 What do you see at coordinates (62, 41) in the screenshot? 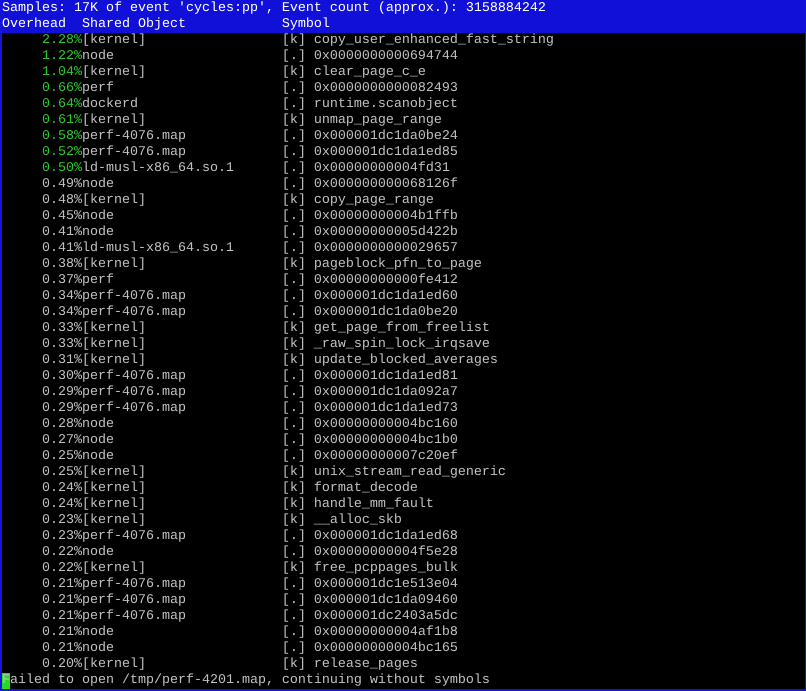
I see `overhead-cell: 2.28%` at bounding box center [62, 41].